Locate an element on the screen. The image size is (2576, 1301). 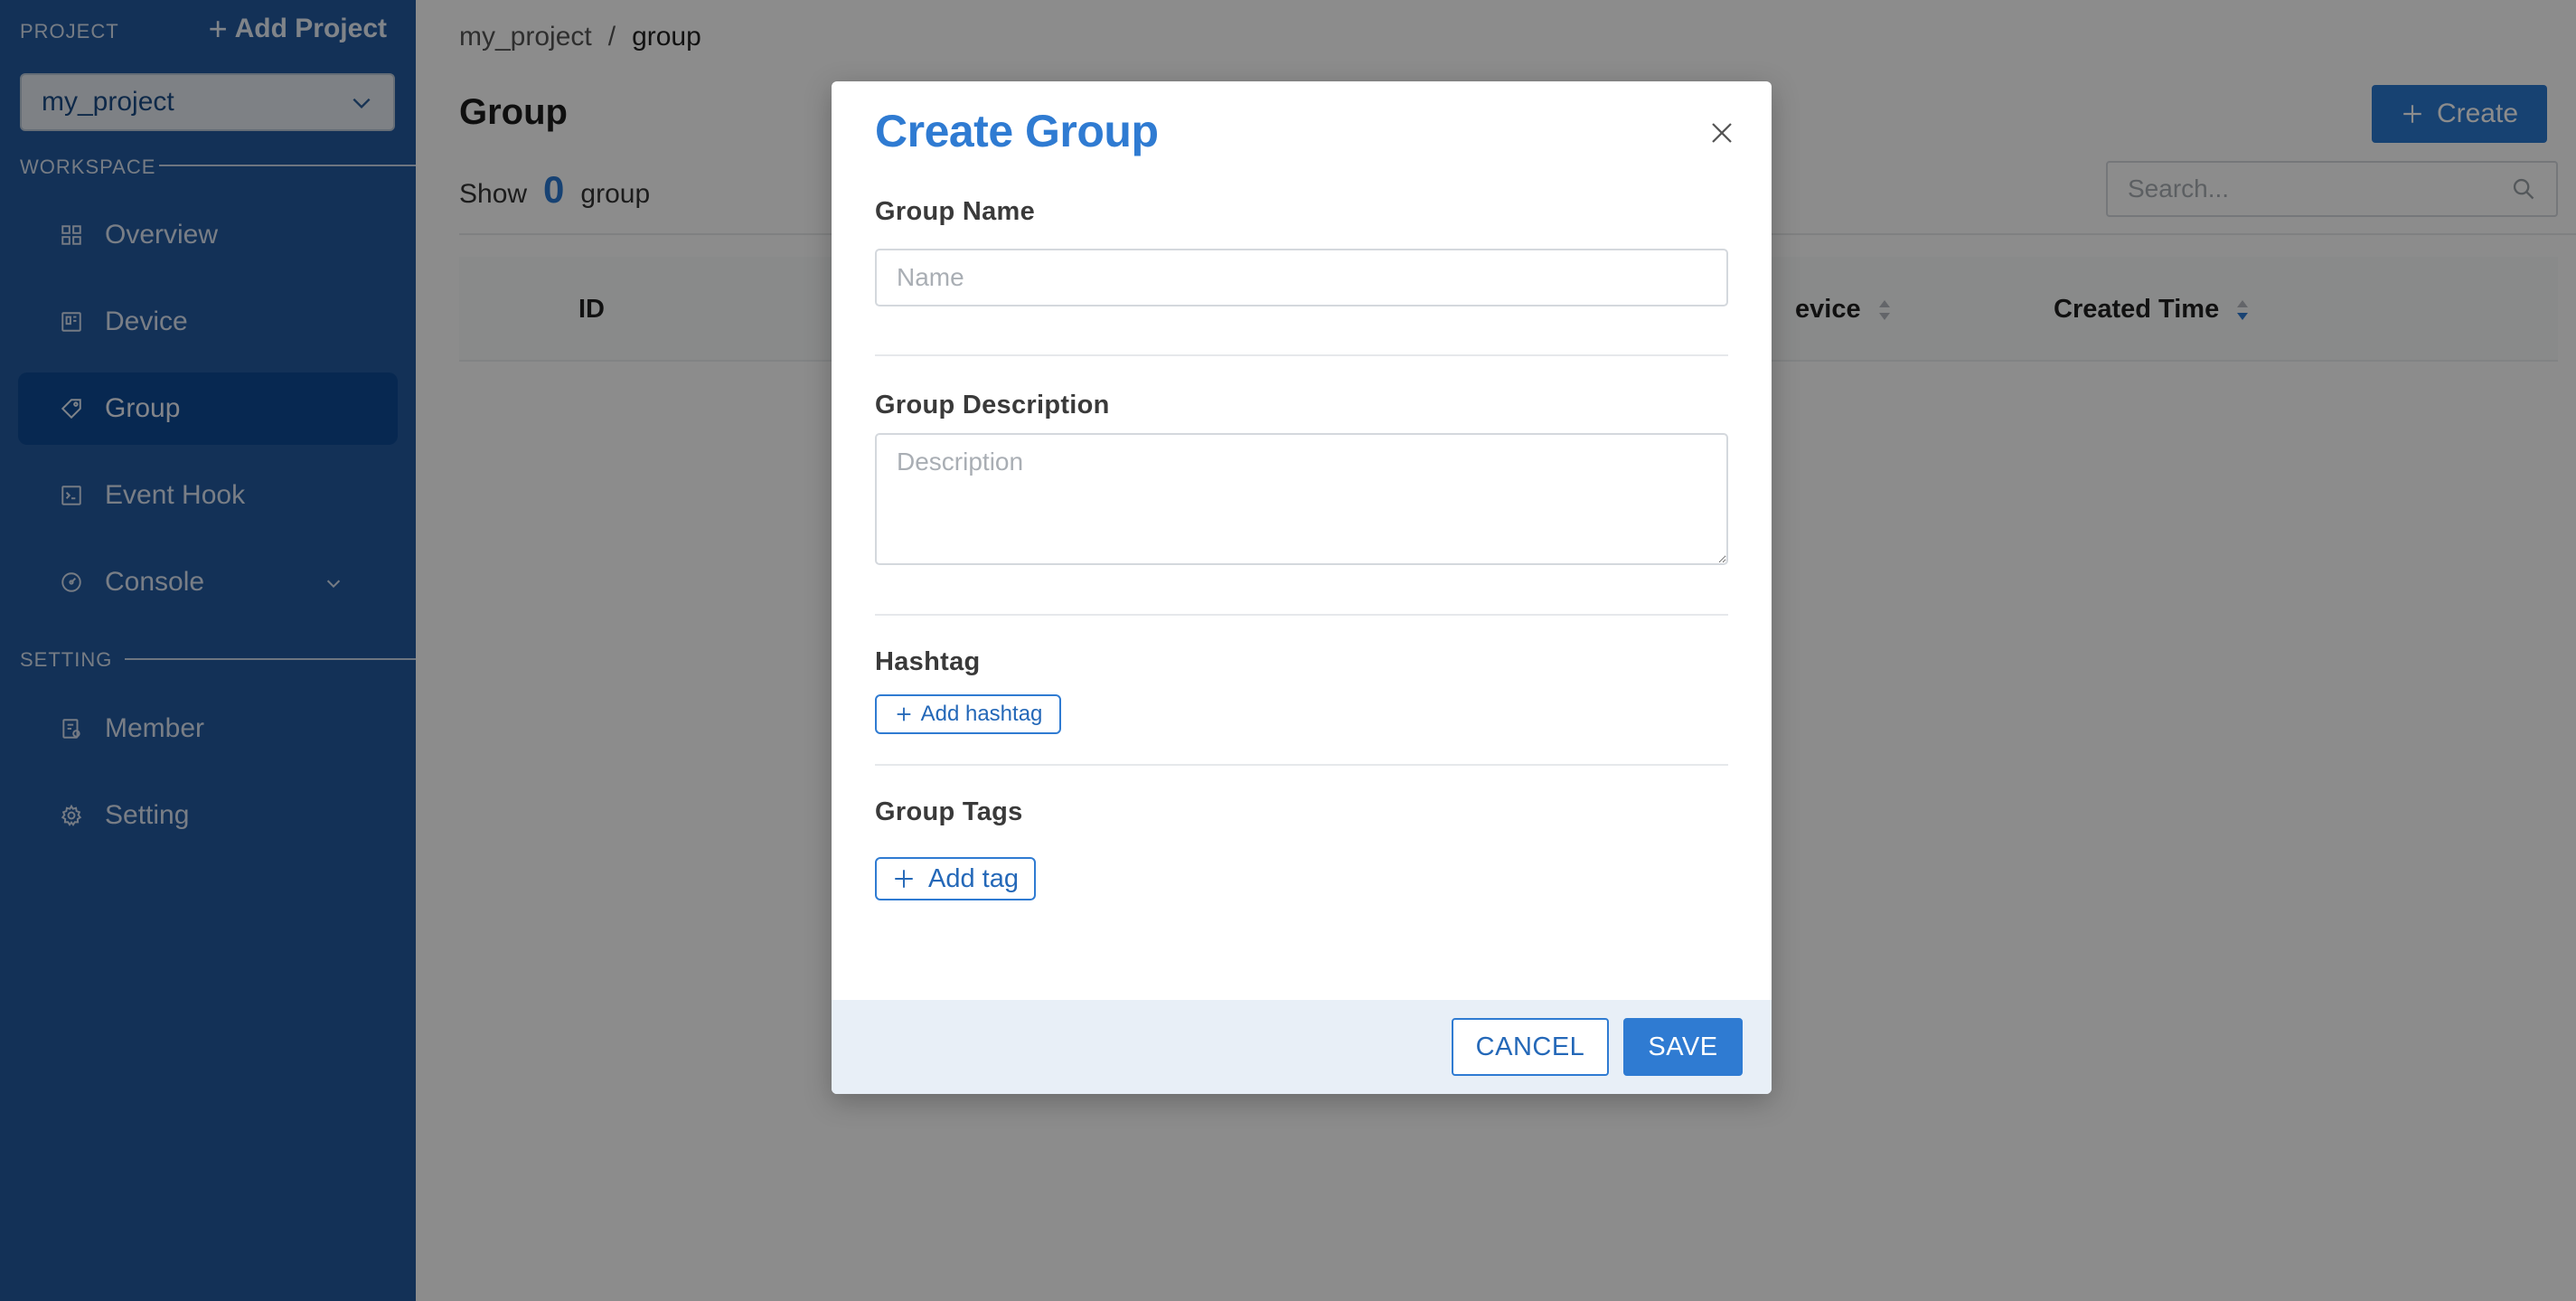
save-button: SAVE is located at coordinates (1683, 1047).